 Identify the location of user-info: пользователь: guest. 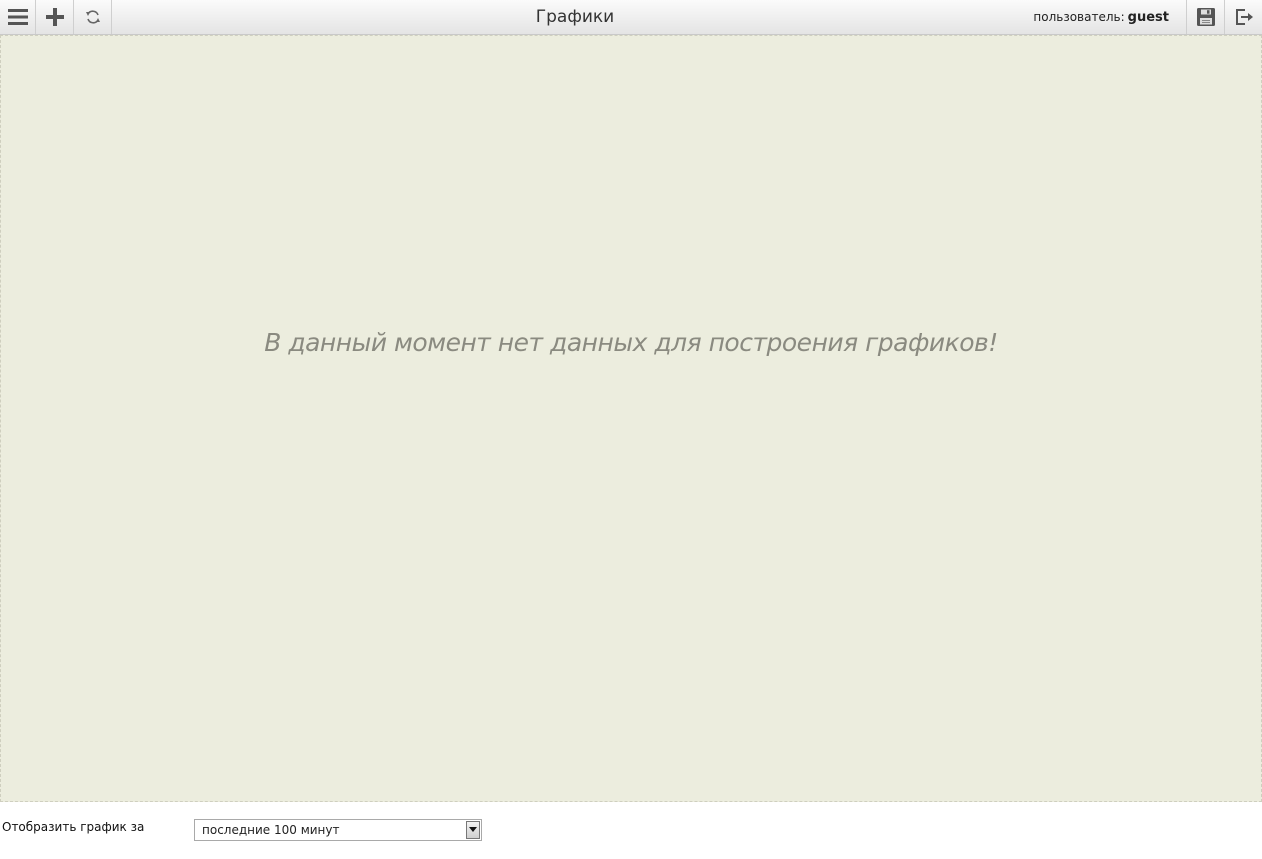
(1101, 17).